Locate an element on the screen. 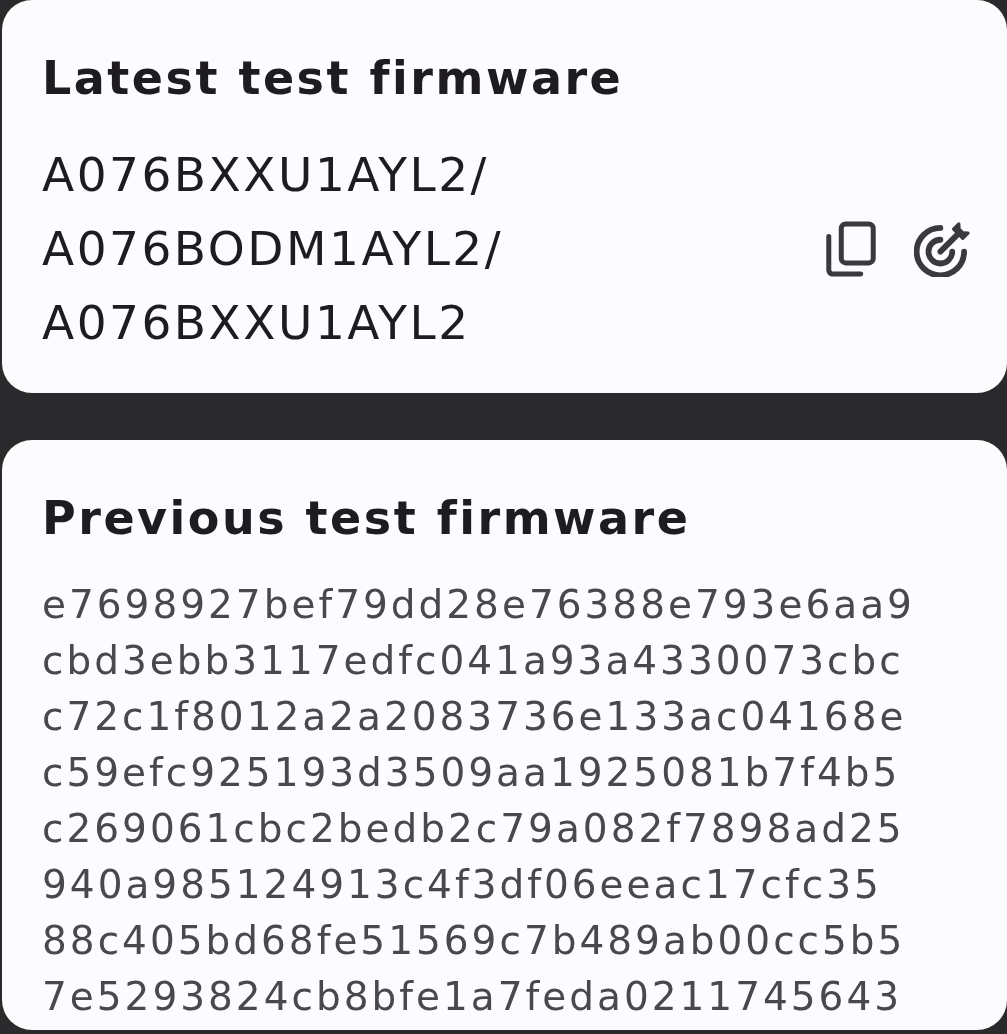 The width and height of the screenshot is (1007, 1034). firmware-hash: c72c1f8012a2a2083736e133ac04168e is located at coordinates (474, 717).